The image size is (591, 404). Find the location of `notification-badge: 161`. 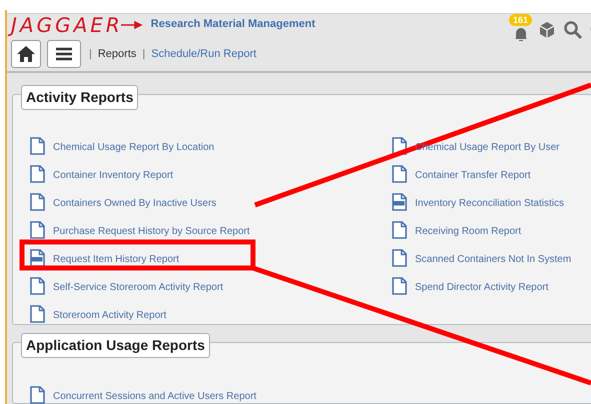

notification-badge: 161 is located at coordinates (520, 20).